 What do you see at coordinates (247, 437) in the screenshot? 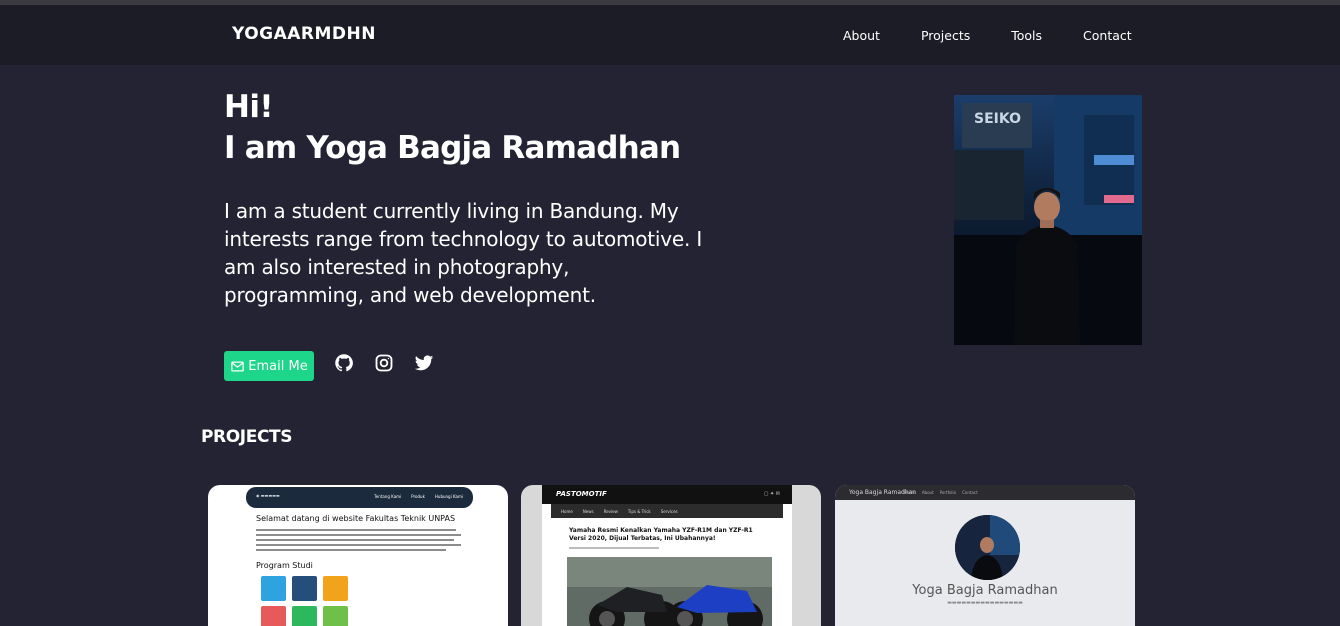
I see `projects-section-title: PROJECTS` at bounding box center [247, 437].